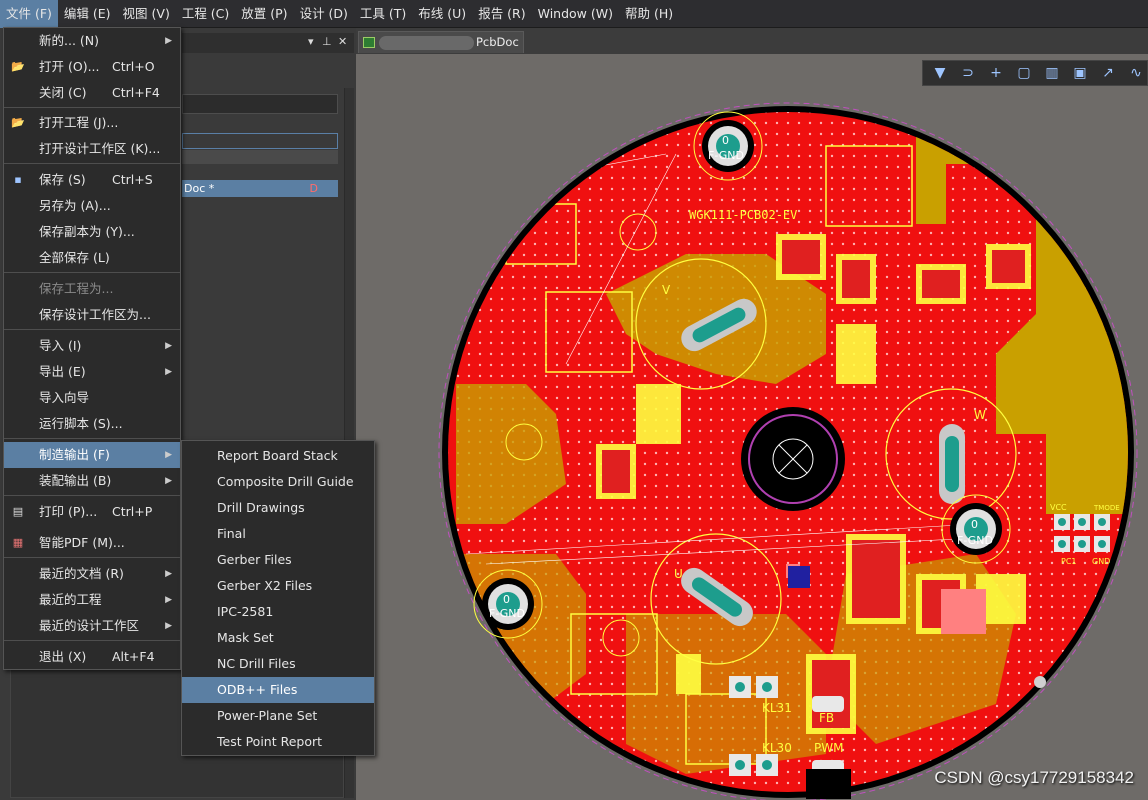 This screenshot has width=1148, height=800. Describe the element at coordinates (342, 41) in the screenshot. I see `panel-close-icon: ✕` at that location.